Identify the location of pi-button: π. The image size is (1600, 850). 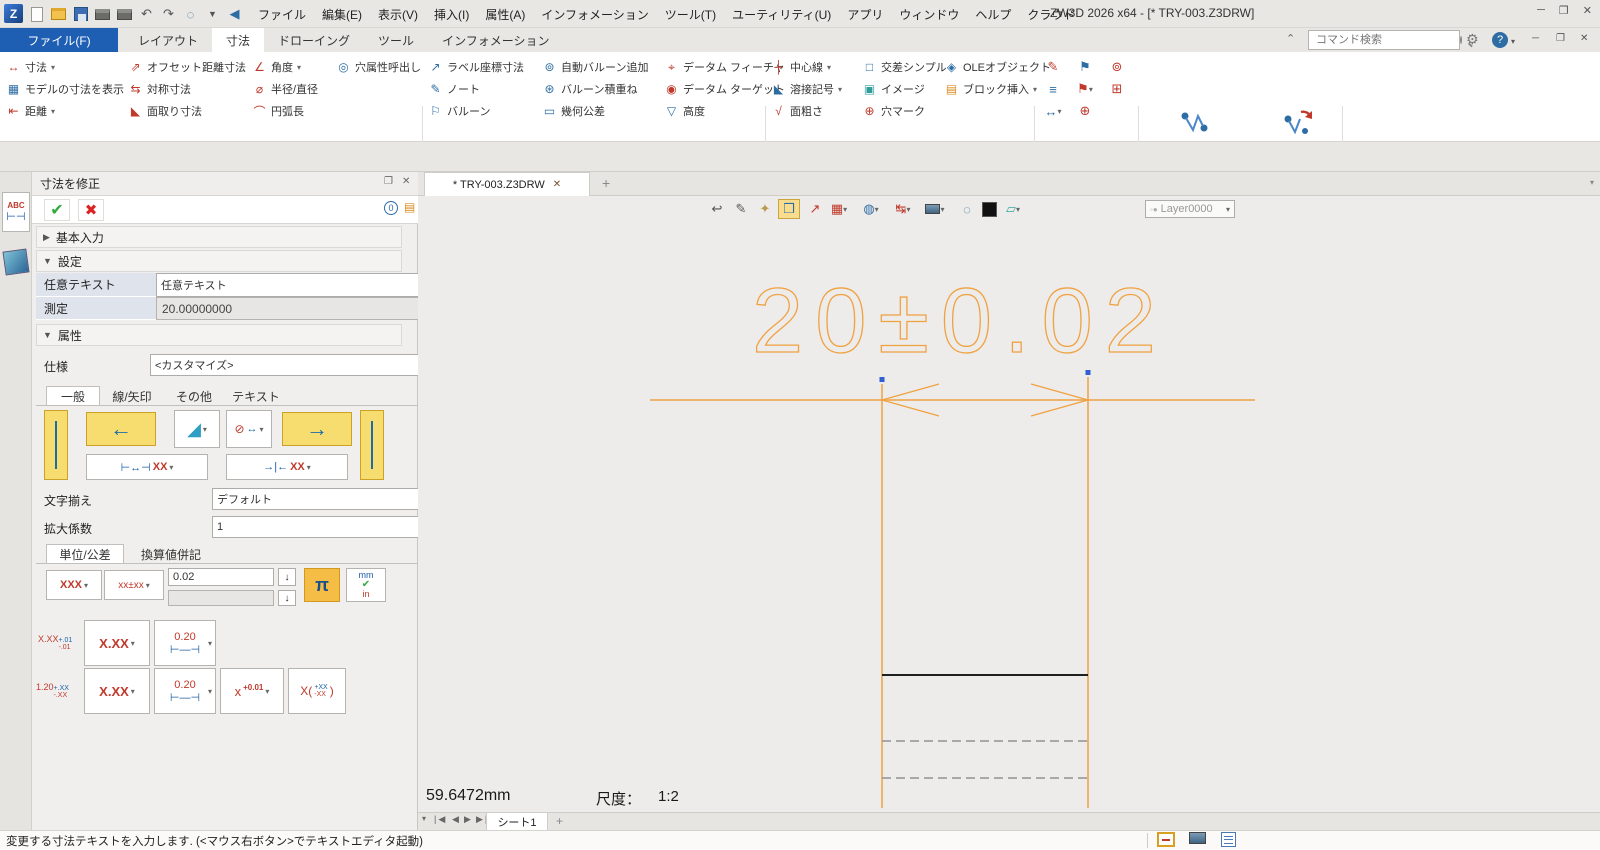
(322, 585).